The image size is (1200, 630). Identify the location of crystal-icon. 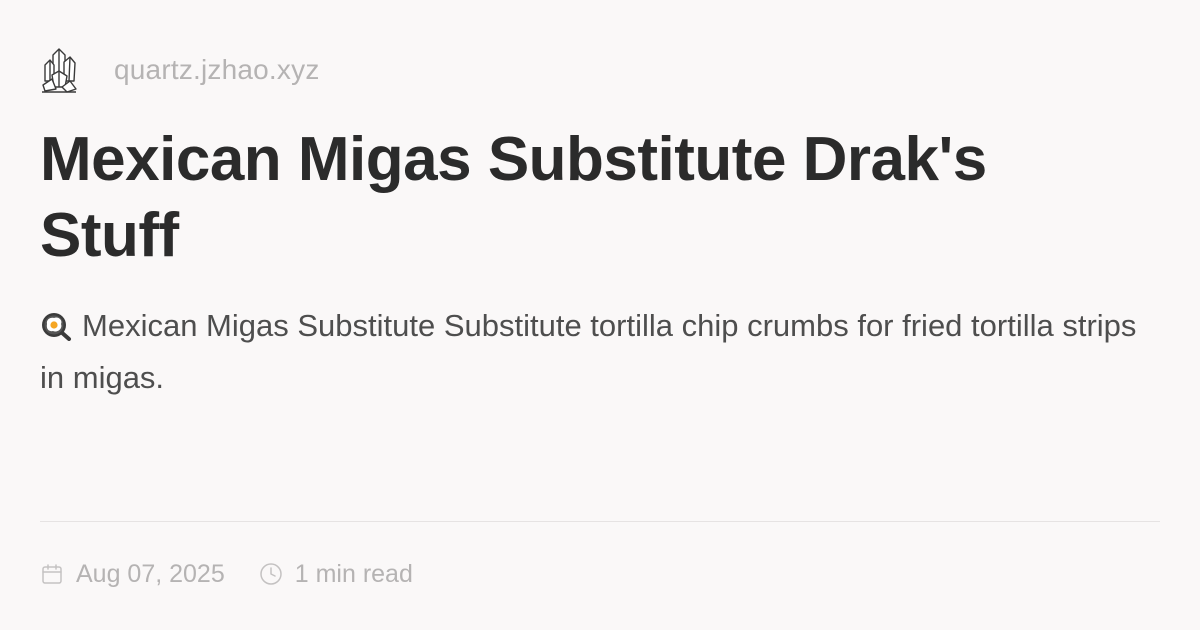
(70, 70).